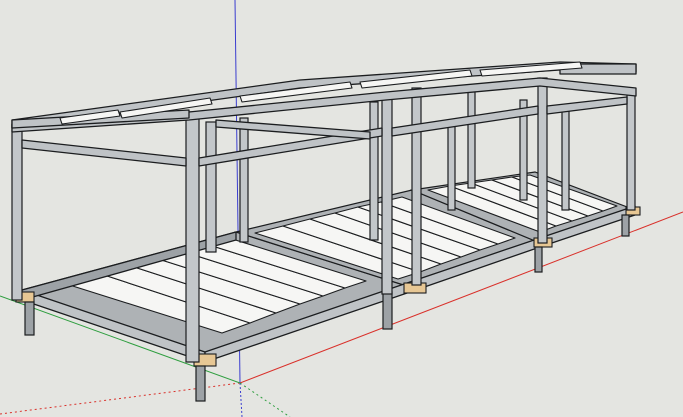 The height and width of the screenshot is (417, 683). What do you see at coordinates (241, 399) in the screenshot?
I see `blue-axis-dotted-line` at bounding box center [241, 399].